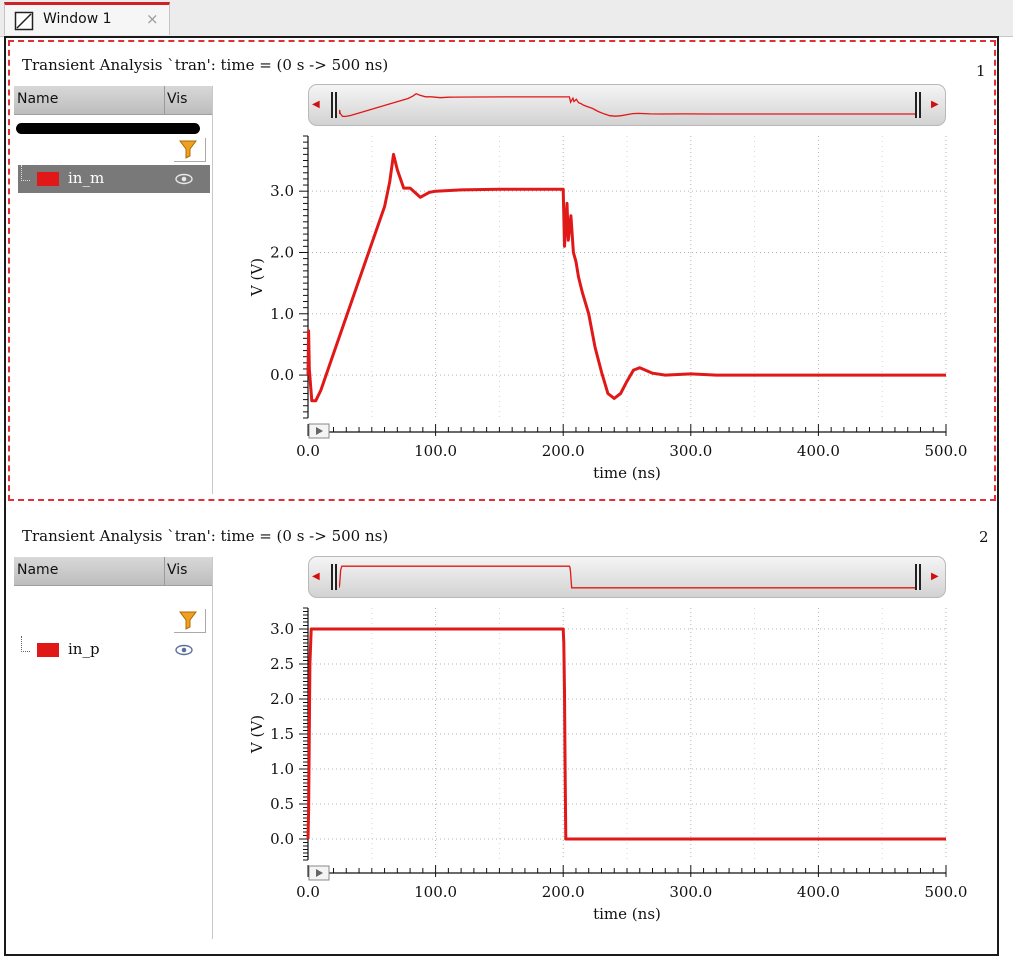 Image resolution: width=1013 pixels, height=960 pixels. What do you see at coordinates (113, 748) in the screenshot?
I see `signal-list: Name Vis in_p` at bounding box center [113, 748].